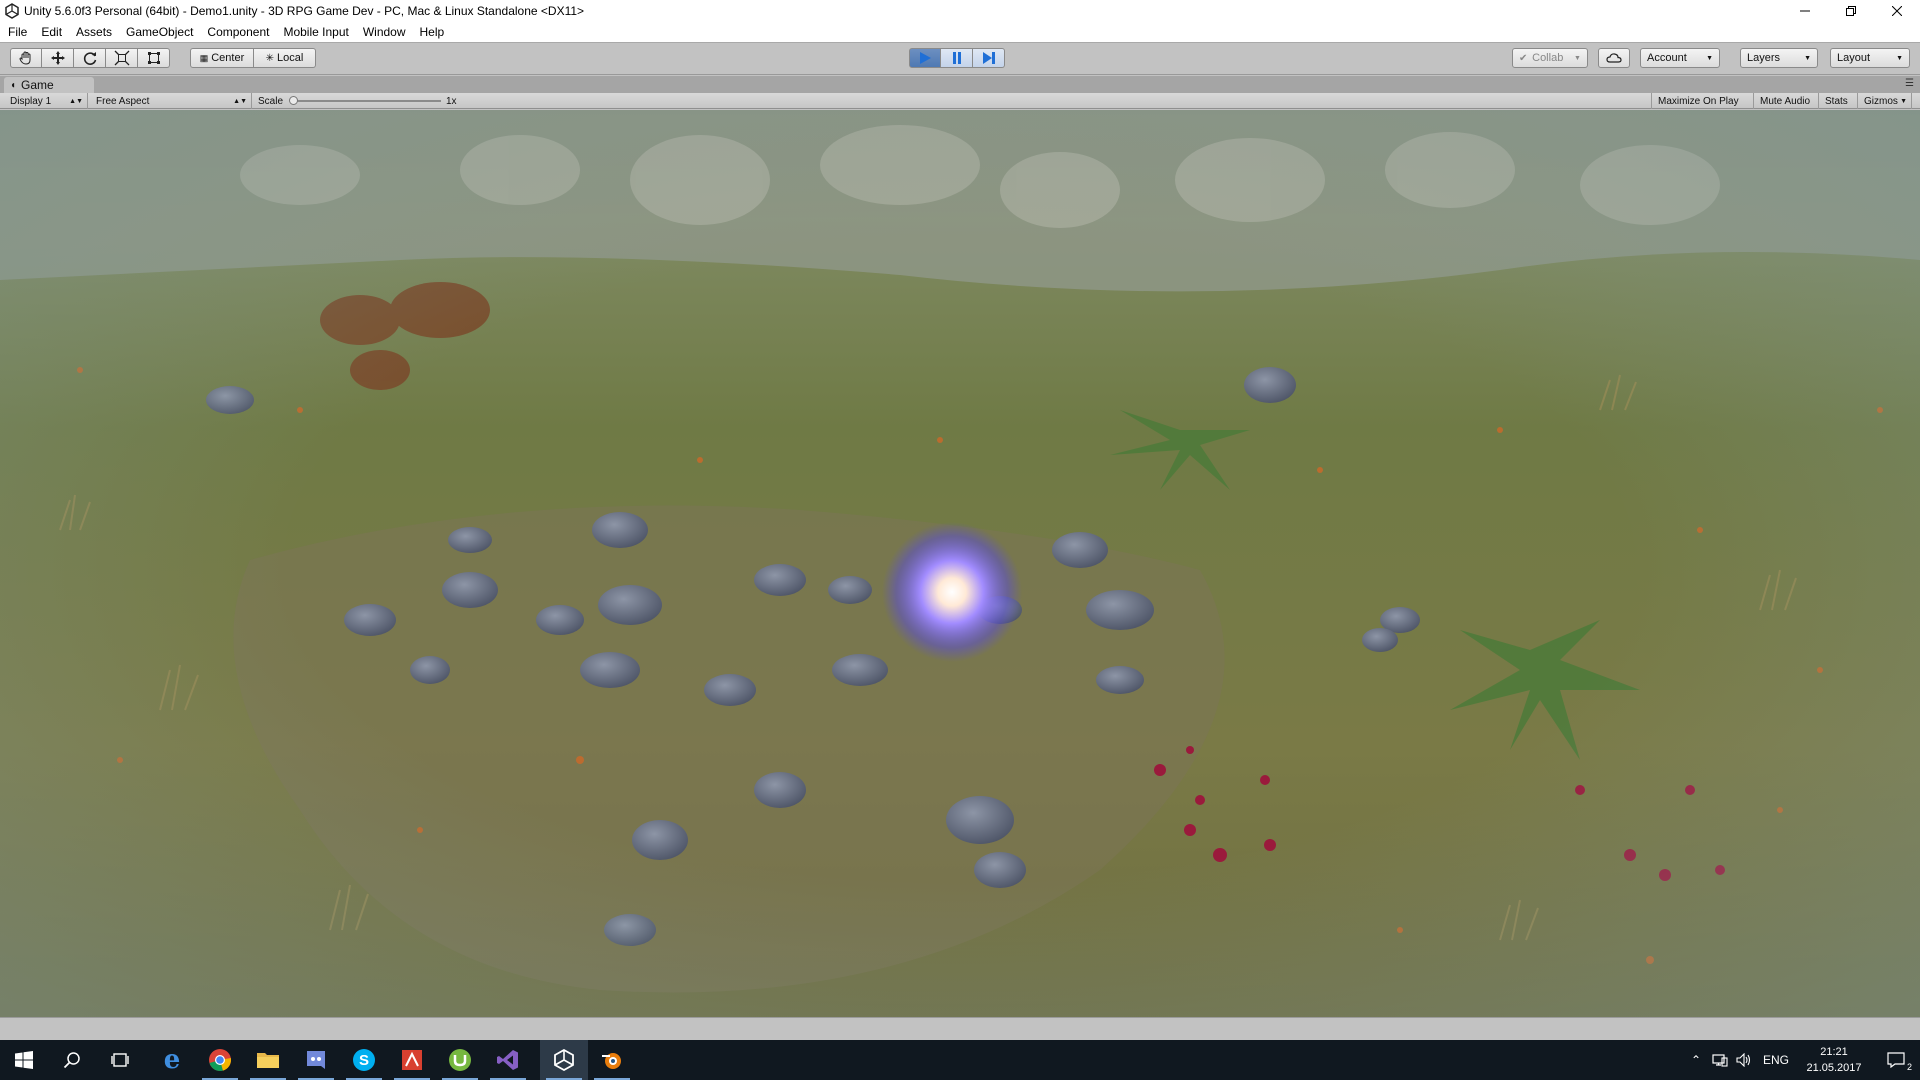 This screenshot has width=1920, height=1080. I want to click on mute-label: Mute Audio, so click(1785, 101).